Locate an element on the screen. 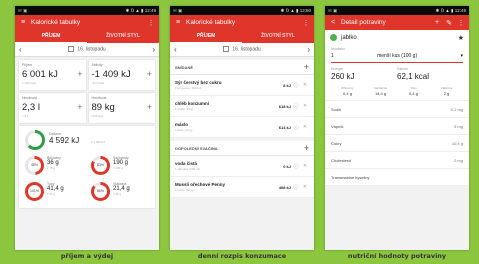 The width and height of the screenshot is (479, 264). status-icons-right: ✱ ⅁ ▲ ▮ 12:50 is located at coordinates (295, 10).